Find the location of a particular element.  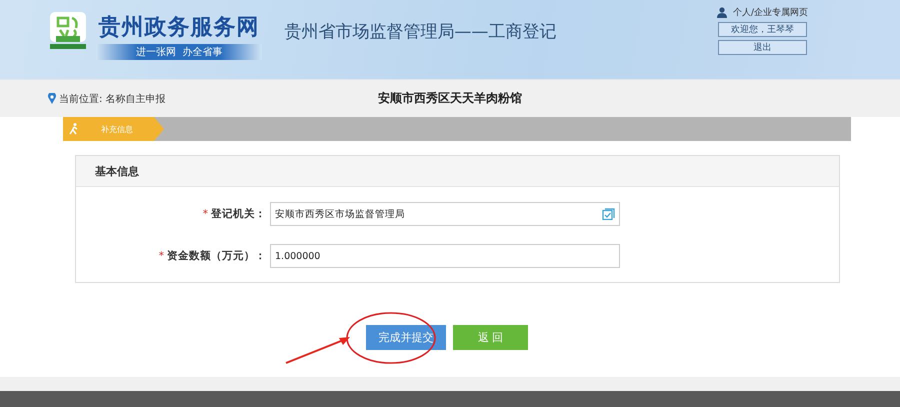

site-name: 贵州政务服务网 is located at coordinates (179, 27).